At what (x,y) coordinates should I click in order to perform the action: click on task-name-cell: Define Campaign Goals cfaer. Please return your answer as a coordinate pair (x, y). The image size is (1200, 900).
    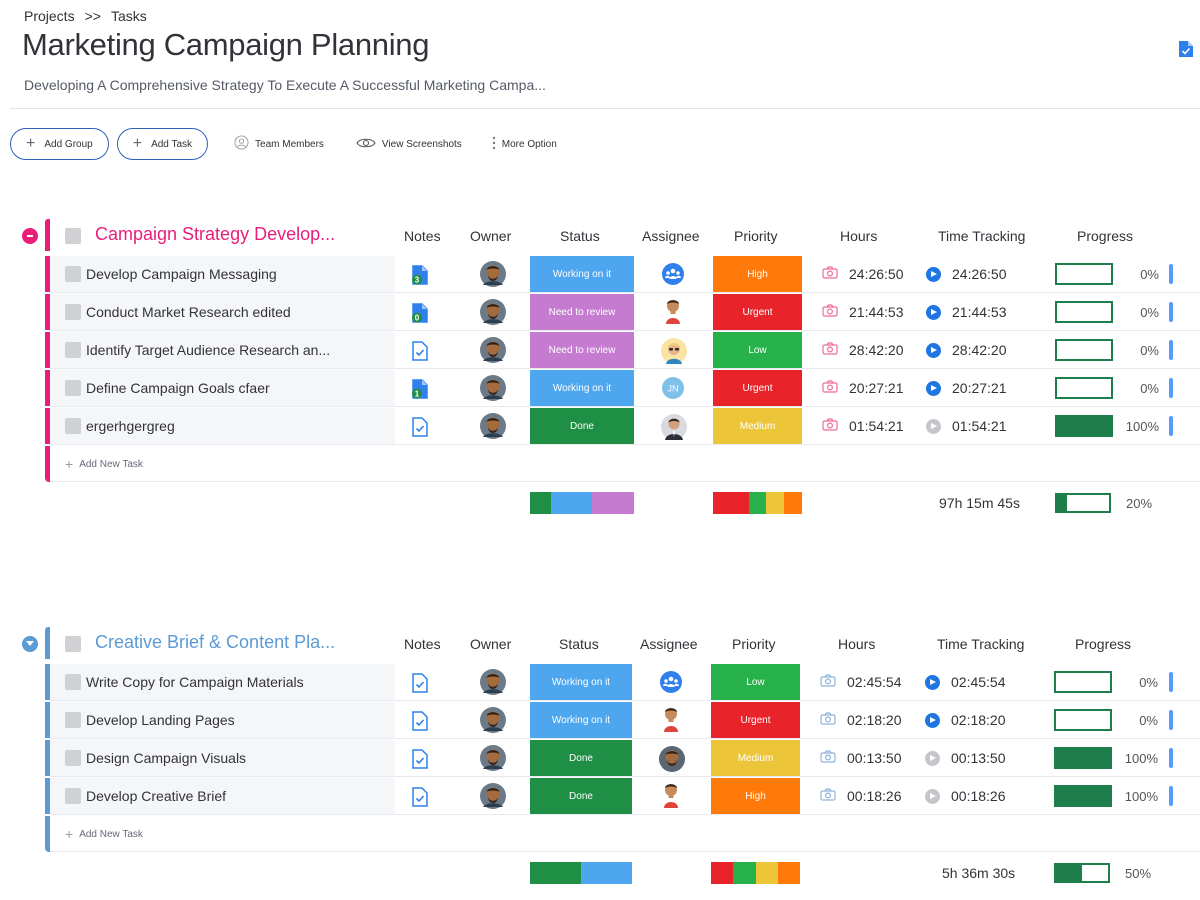
    Looking at the image, I should click on (222, 388).